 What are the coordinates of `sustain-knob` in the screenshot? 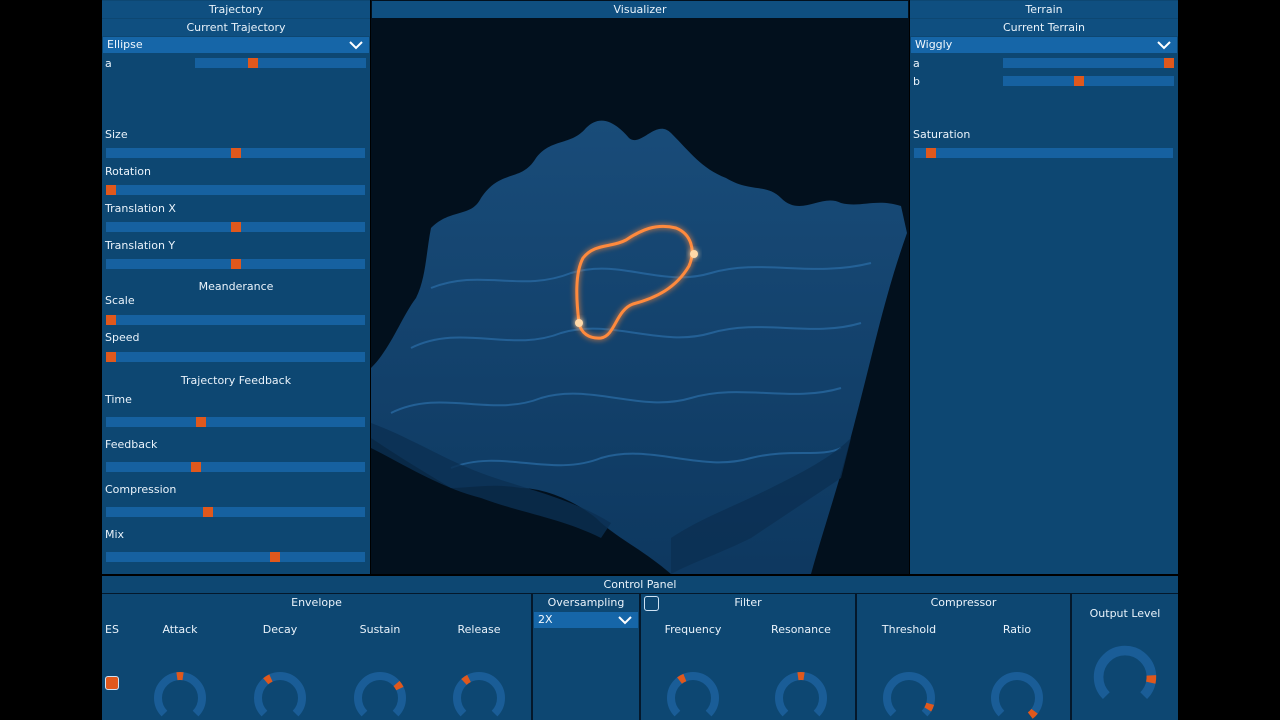 It's located at (380, 694).